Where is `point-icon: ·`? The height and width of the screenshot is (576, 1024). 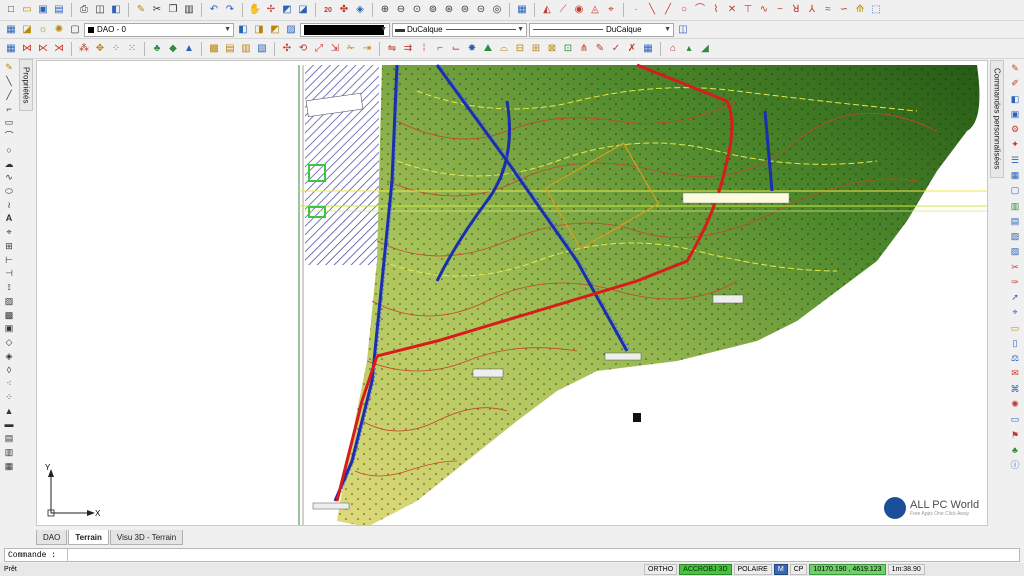
point-icon: · is located at coordinates (636, 10).